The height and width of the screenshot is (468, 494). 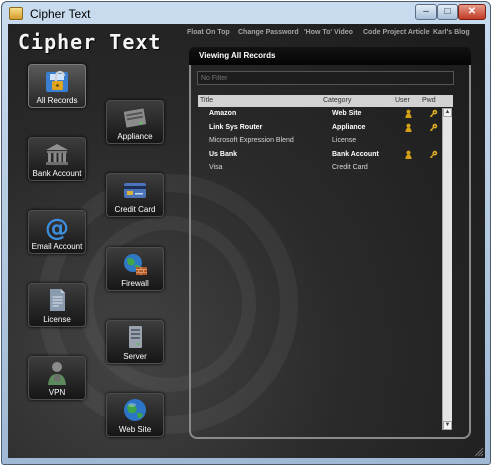 What do you see at coordinates (426, 12) in the screenshot?
I see `minimize-button: –` at bounding box center [426, 12].